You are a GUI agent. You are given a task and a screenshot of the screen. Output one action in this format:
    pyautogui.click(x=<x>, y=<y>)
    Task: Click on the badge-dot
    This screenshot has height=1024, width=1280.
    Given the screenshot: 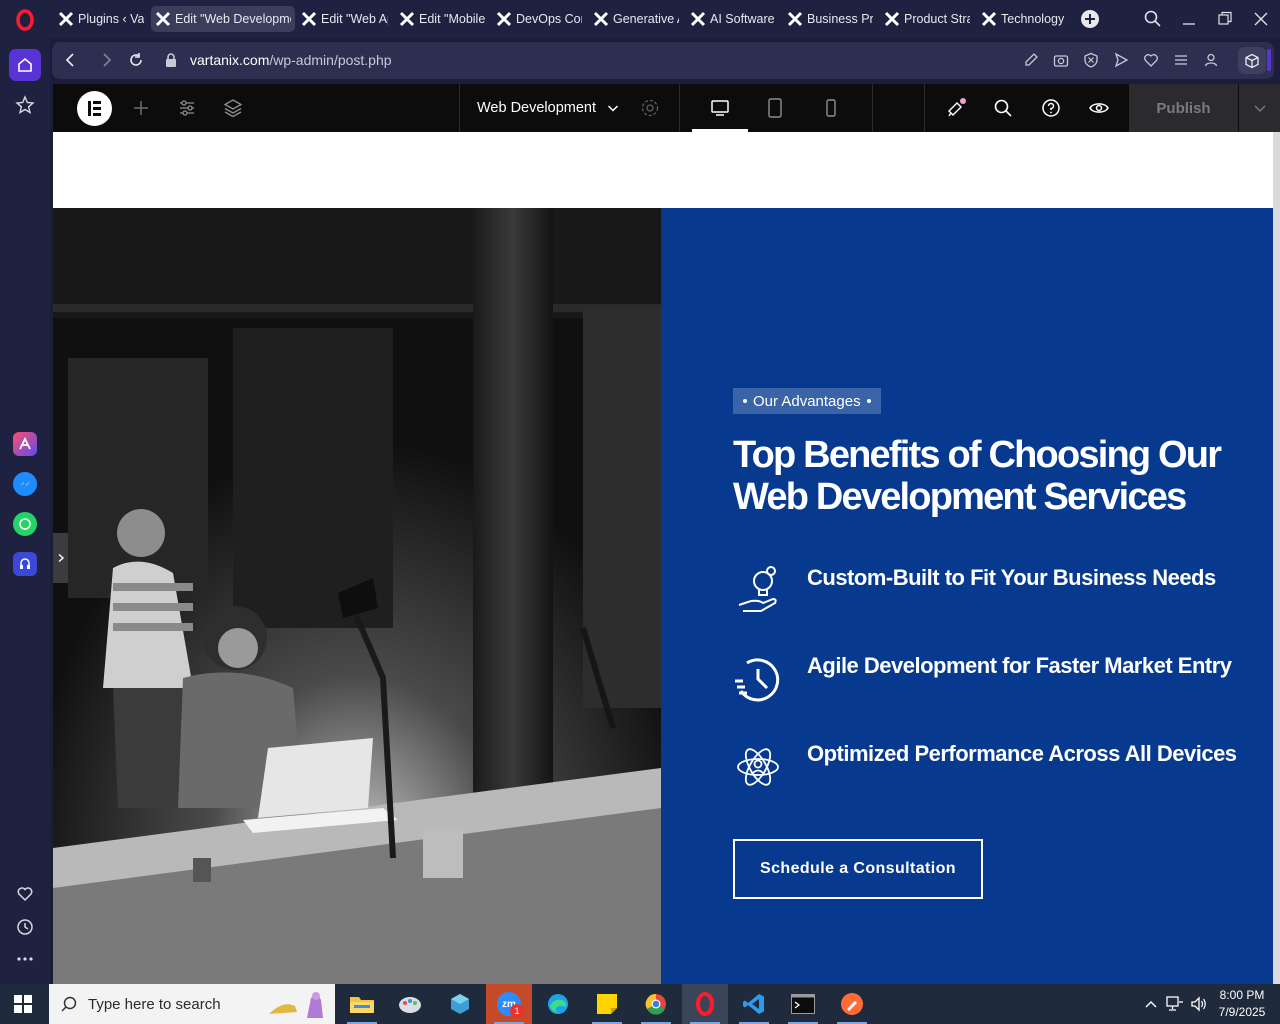 What is the action you would take?
    pyautogui.click(x=745, y=401)
    